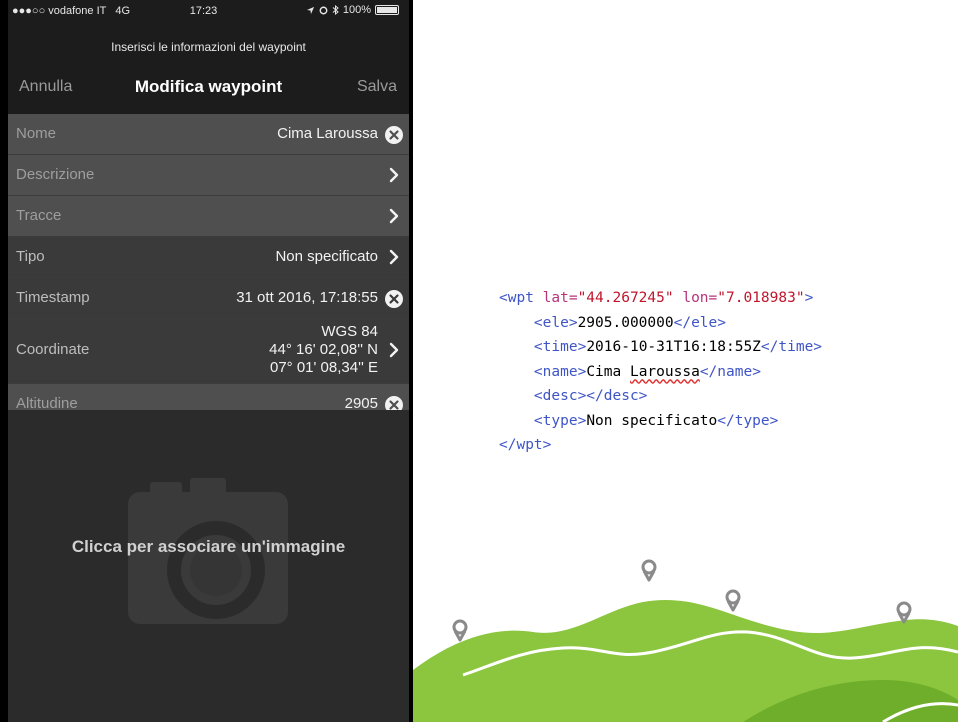 The width and height of the screenshot is (958, 722). I want to click on xml-ele-value: 2905.000000, so click(625, 322).